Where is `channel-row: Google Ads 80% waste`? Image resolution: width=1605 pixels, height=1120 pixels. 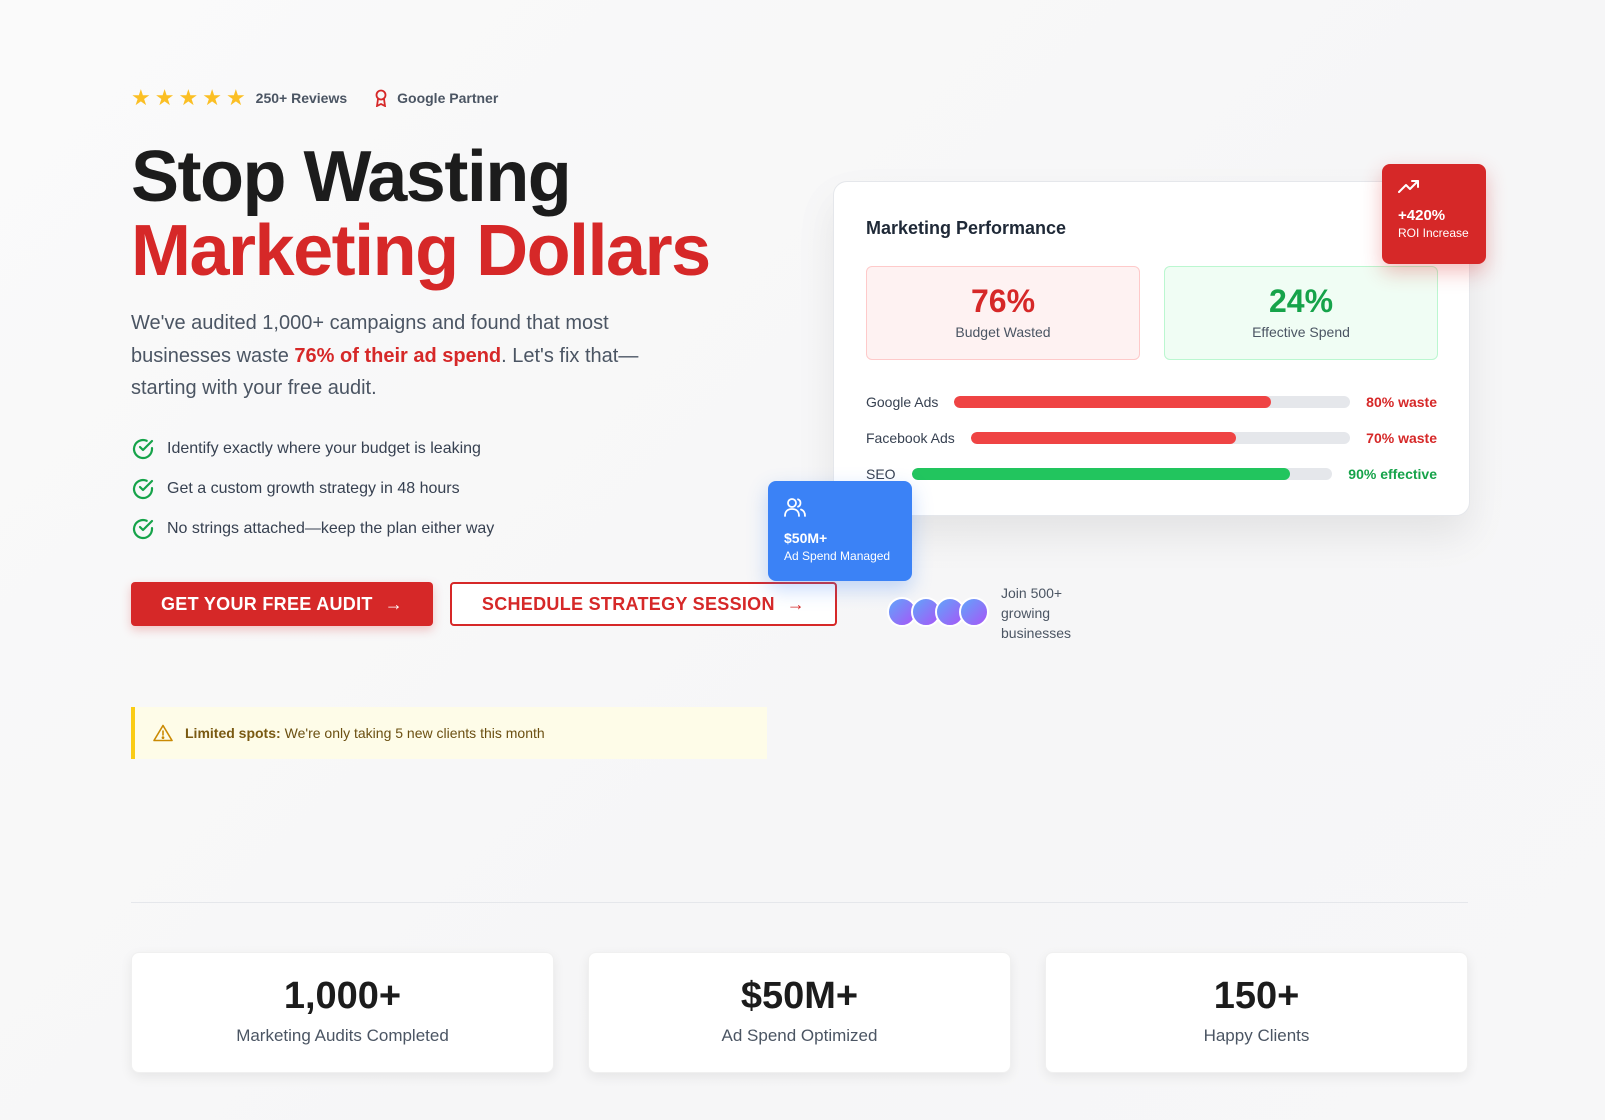
channel-row: Google Ads 80% waste is located at coordinates (1151, 402).